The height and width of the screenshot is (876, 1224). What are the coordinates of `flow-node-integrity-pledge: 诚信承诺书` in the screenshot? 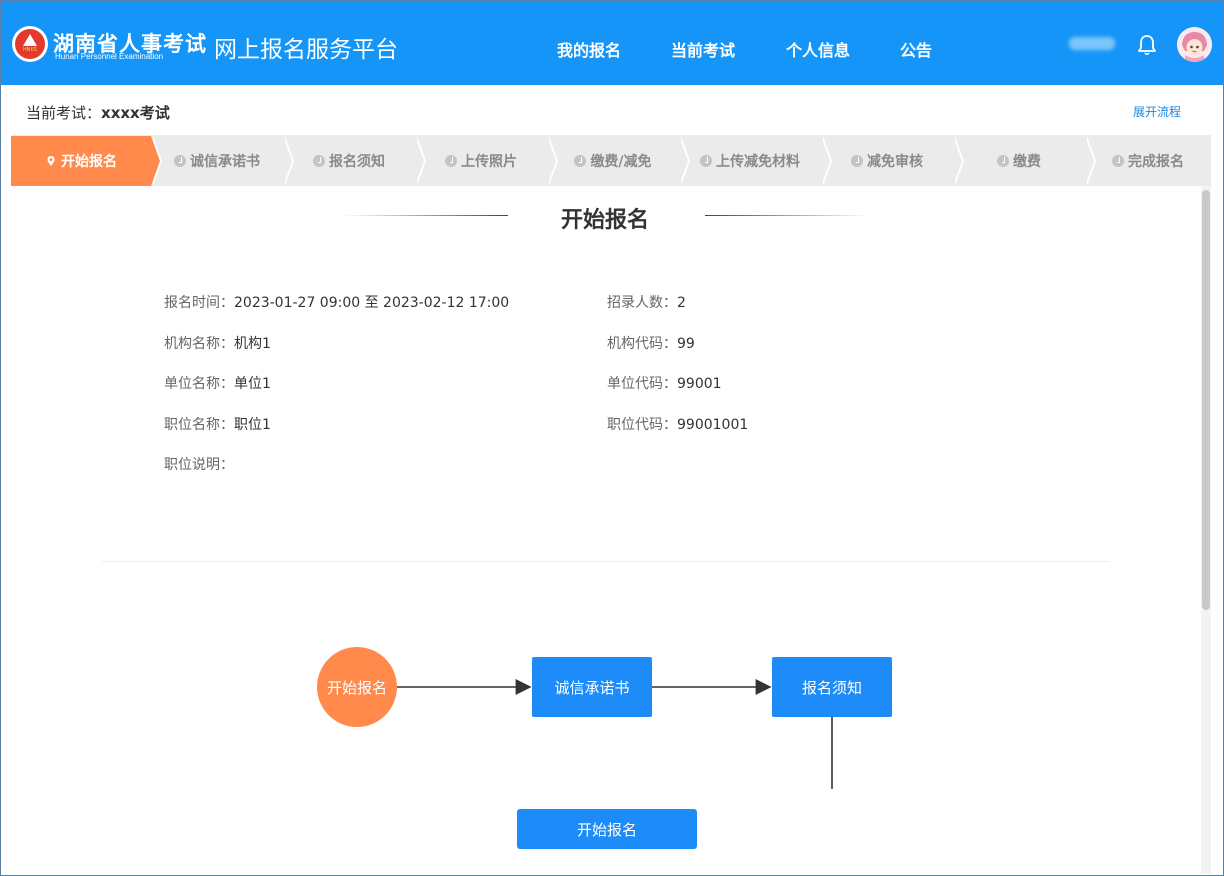 It's located at (592, 687).